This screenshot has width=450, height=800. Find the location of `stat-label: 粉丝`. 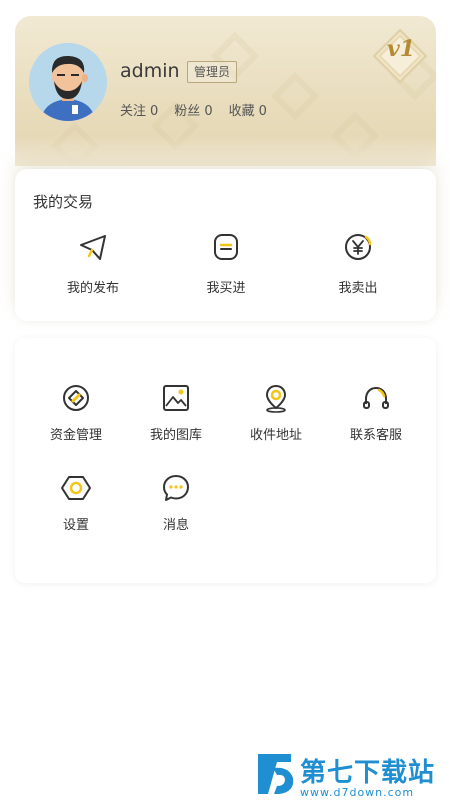

stat-label: 粉丝 is located at coordinates (187, 111).